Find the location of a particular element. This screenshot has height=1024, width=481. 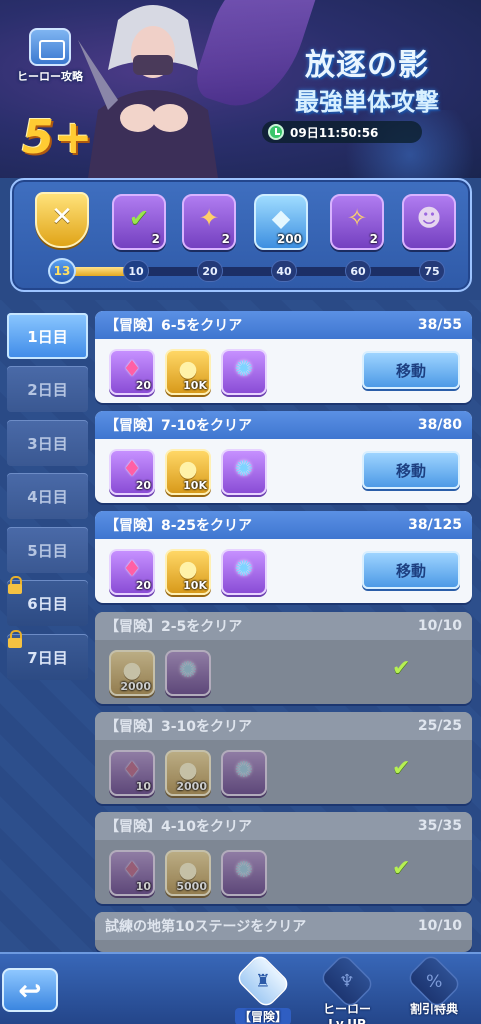

reward-item: ● 5000 is located at coordinates (188, 873).